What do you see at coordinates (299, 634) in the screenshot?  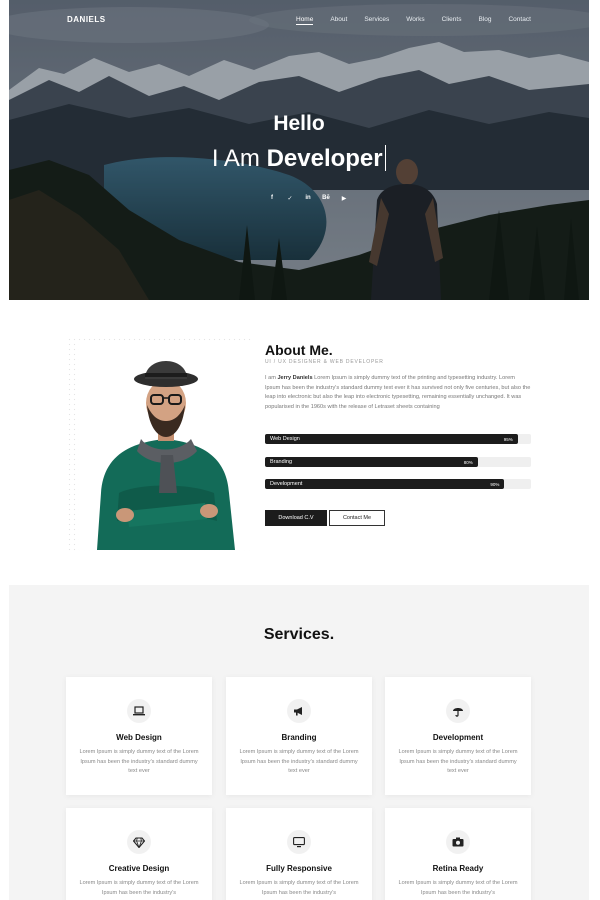 I see `services-title: Services.` at bounding box center [299, 634].